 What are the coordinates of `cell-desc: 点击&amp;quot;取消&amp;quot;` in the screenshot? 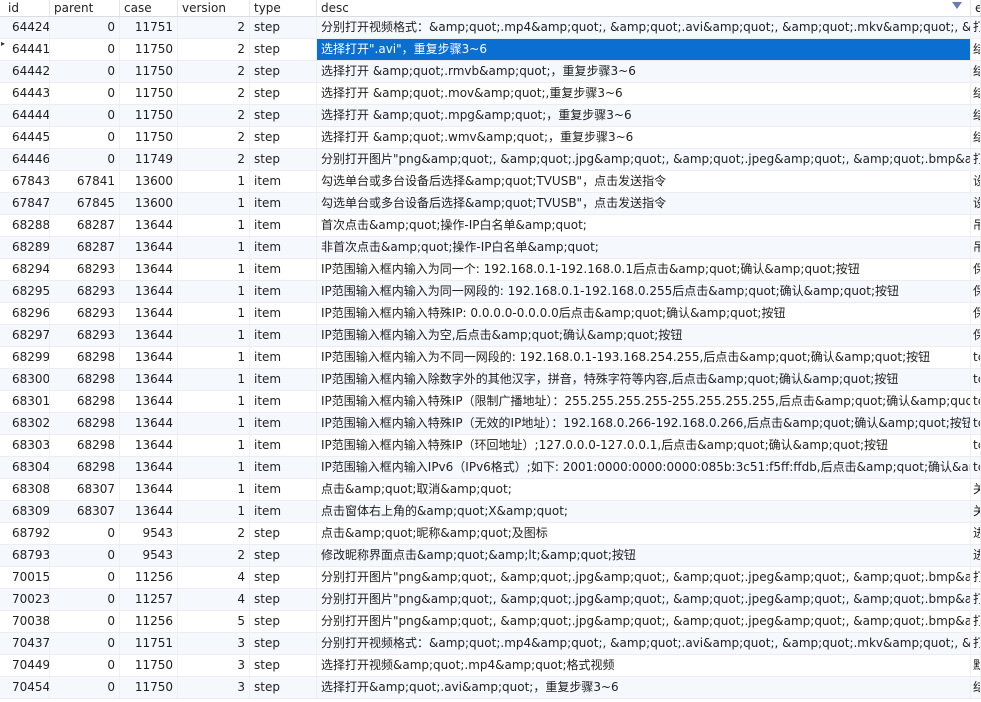 It's located at (644, 489).